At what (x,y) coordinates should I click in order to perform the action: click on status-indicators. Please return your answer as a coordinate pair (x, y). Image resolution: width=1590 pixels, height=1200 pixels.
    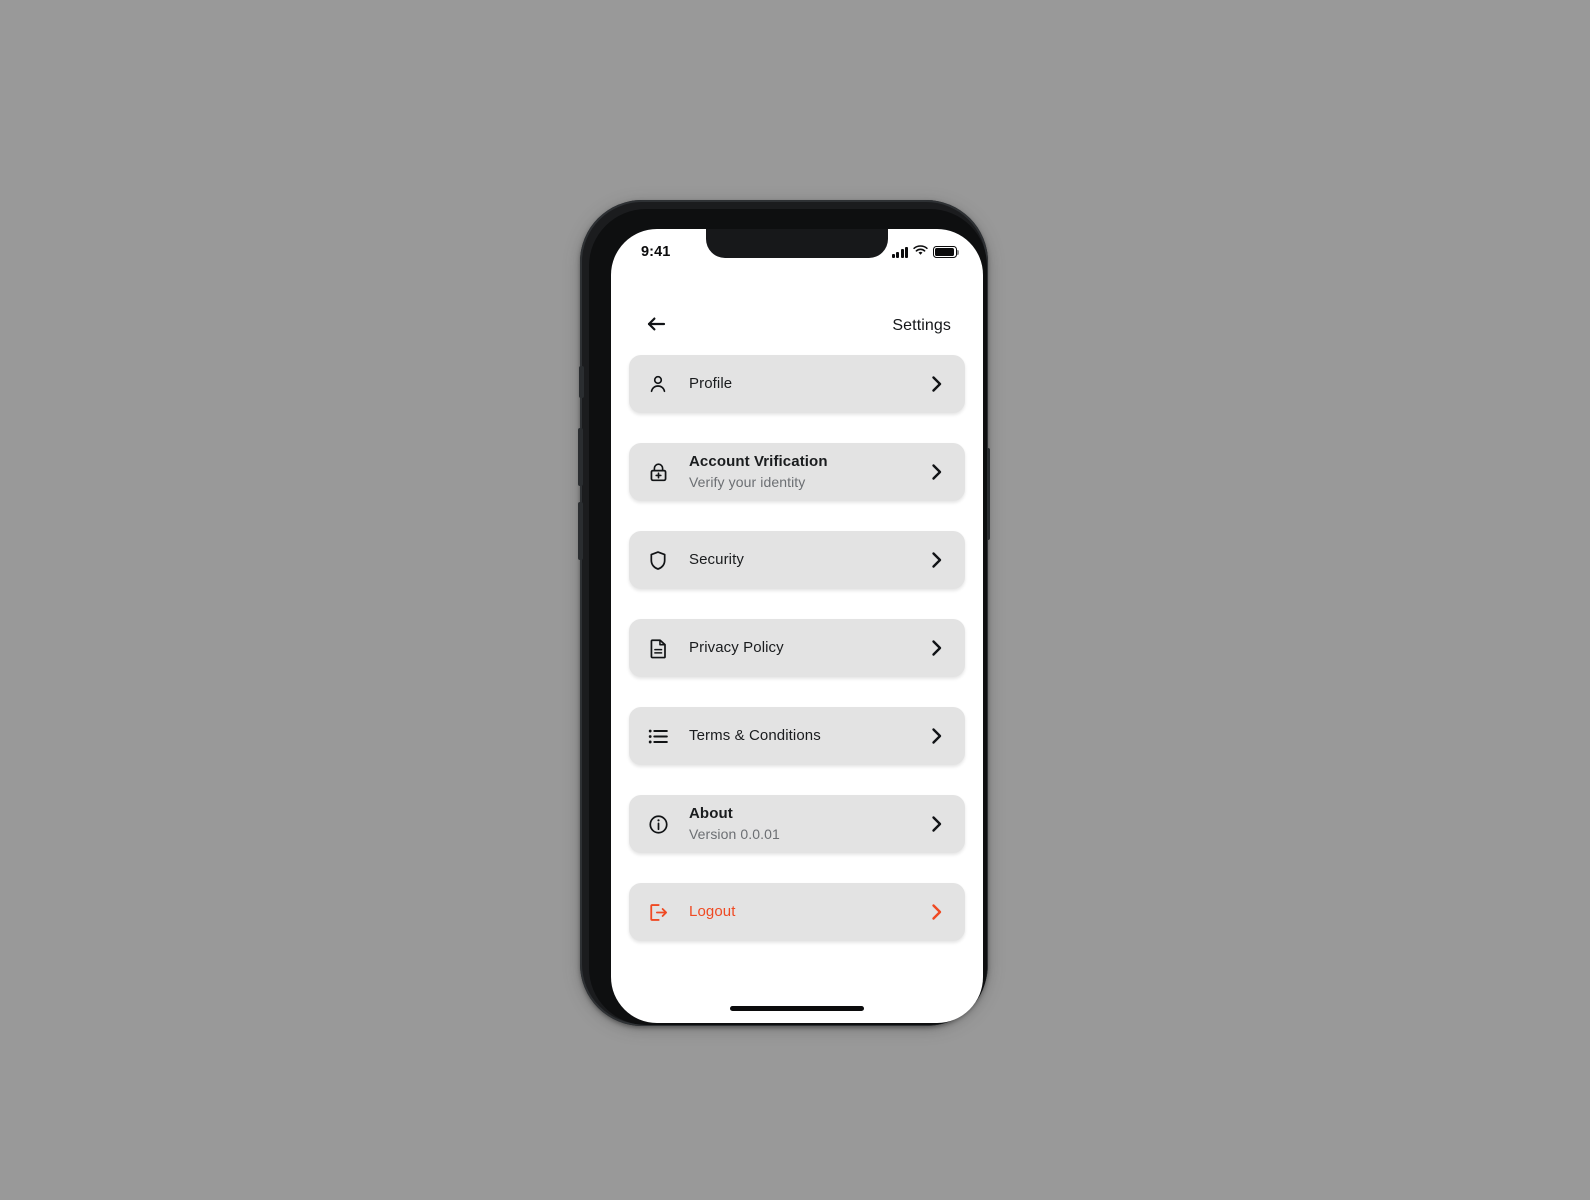
    Looking at the image, I should click on (925, 252).